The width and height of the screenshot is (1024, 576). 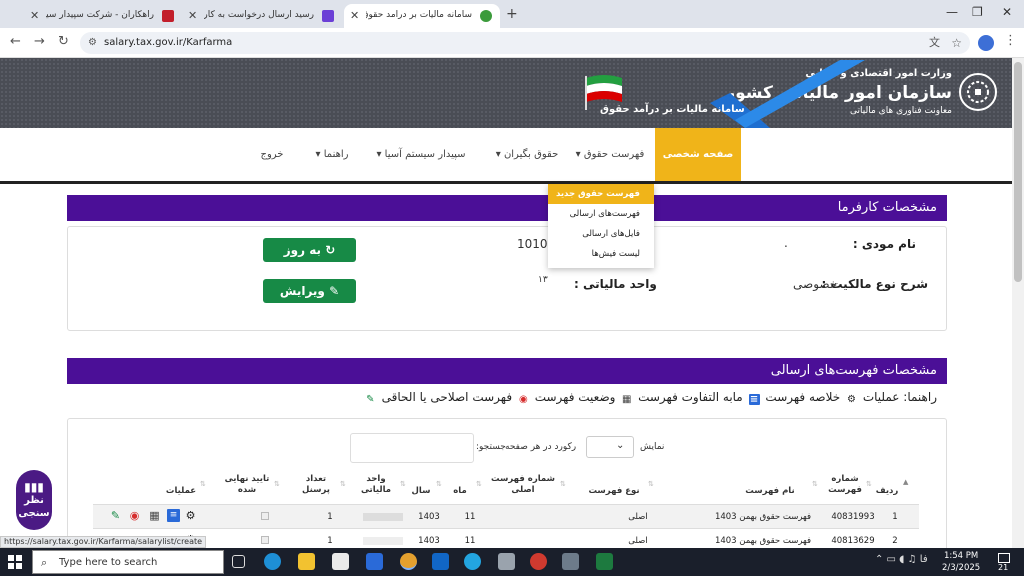 What do you see at coordinates (238, 561) in the screenshot?
I see `task-view-icon` at bounding box center [238, 561].